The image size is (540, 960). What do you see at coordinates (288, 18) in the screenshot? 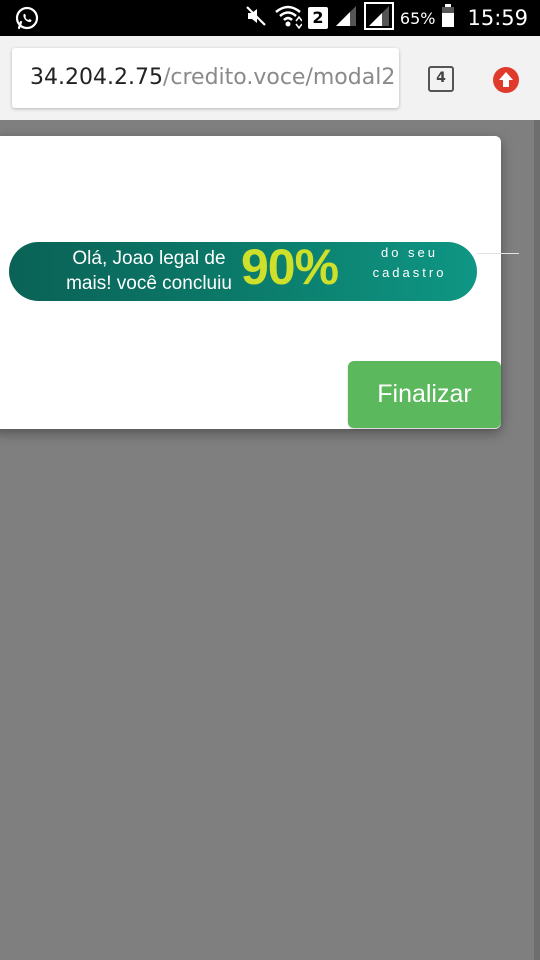
I see `wifi-icon` at bounding box center [288, 18].